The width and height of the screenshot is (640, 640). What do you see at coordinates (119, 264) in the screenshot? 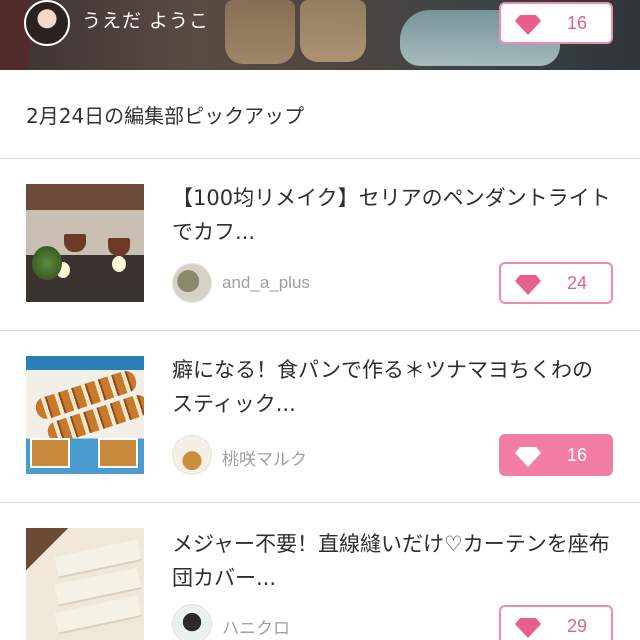
I see `thumb-bulb` at bounding box center [119, 264].